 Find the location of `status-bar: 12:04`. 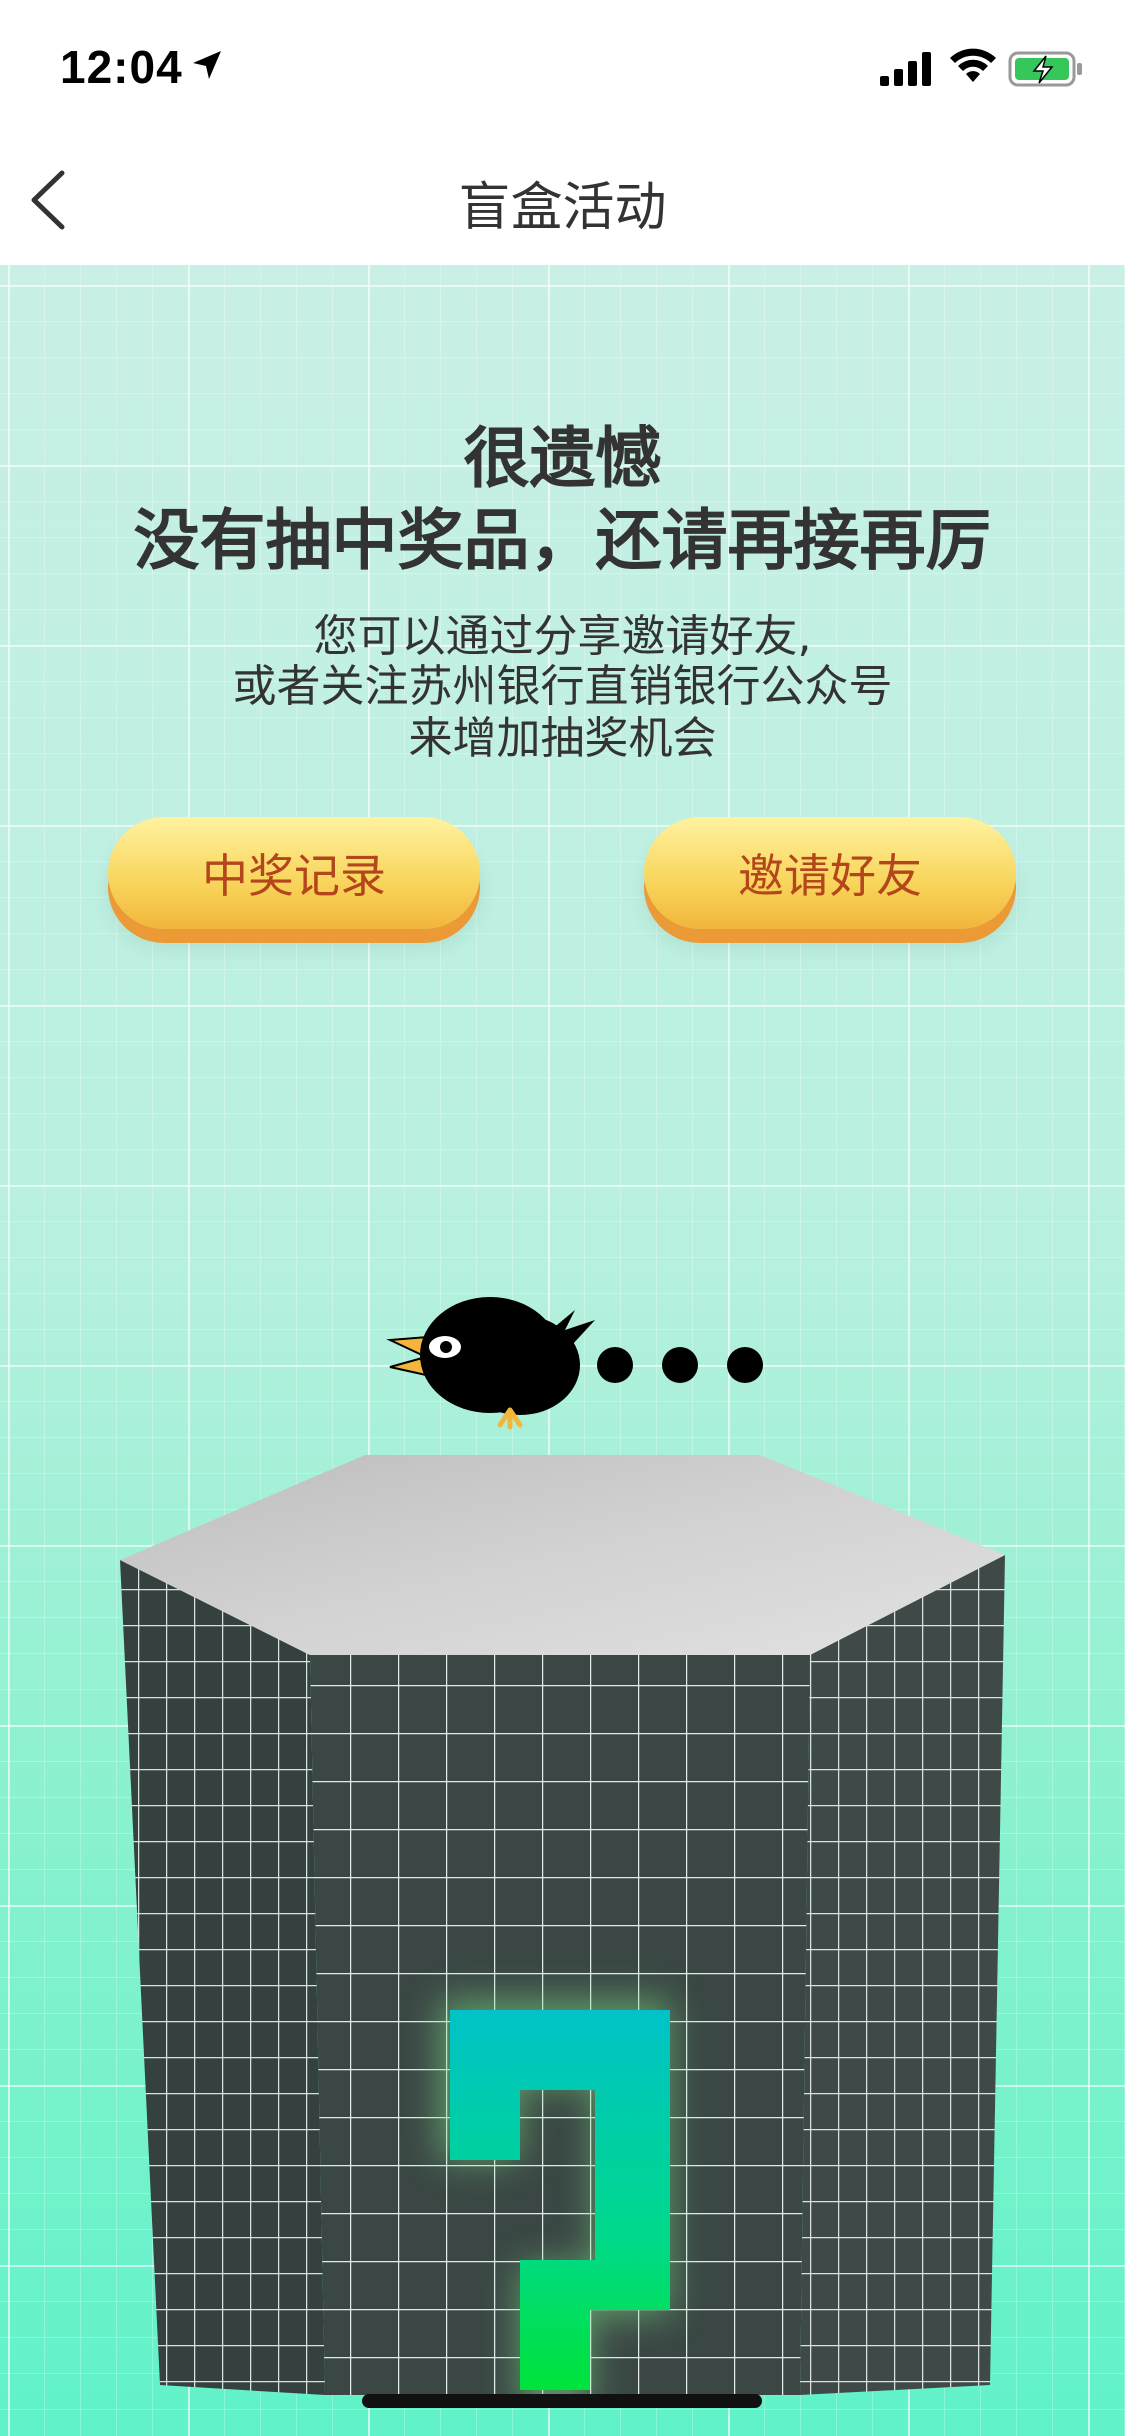

status-bar: 12:04 is located at coordinates (562, 67).